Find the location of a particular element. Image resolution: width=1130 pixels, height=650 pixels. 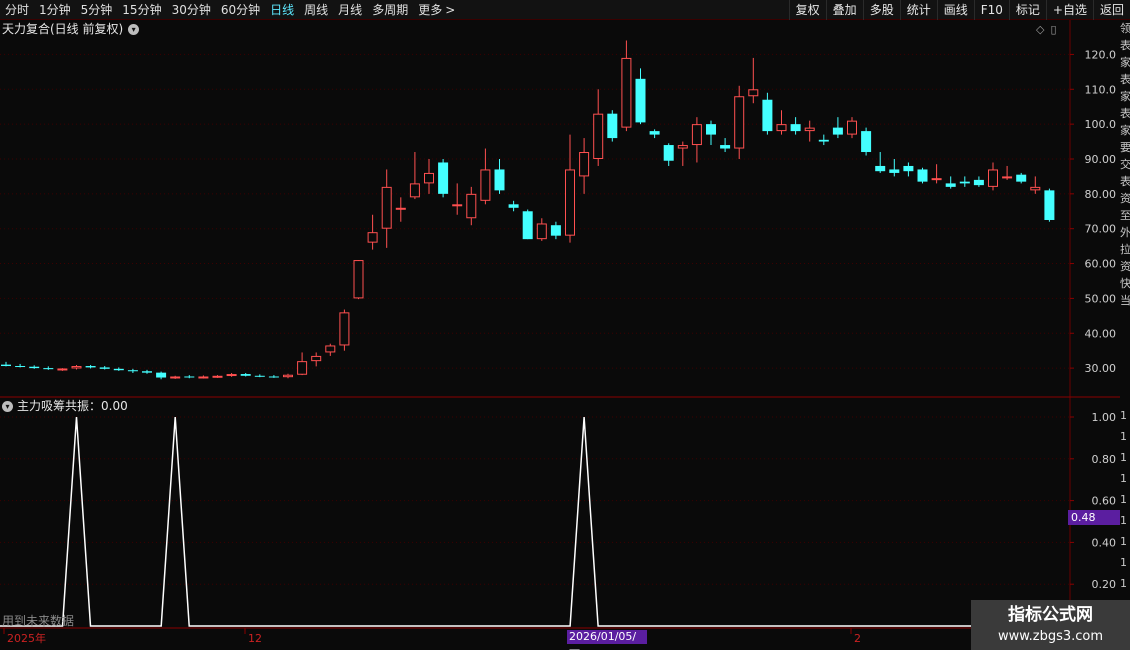

action-button-0: 复权 is located at coordinates (807, 10).